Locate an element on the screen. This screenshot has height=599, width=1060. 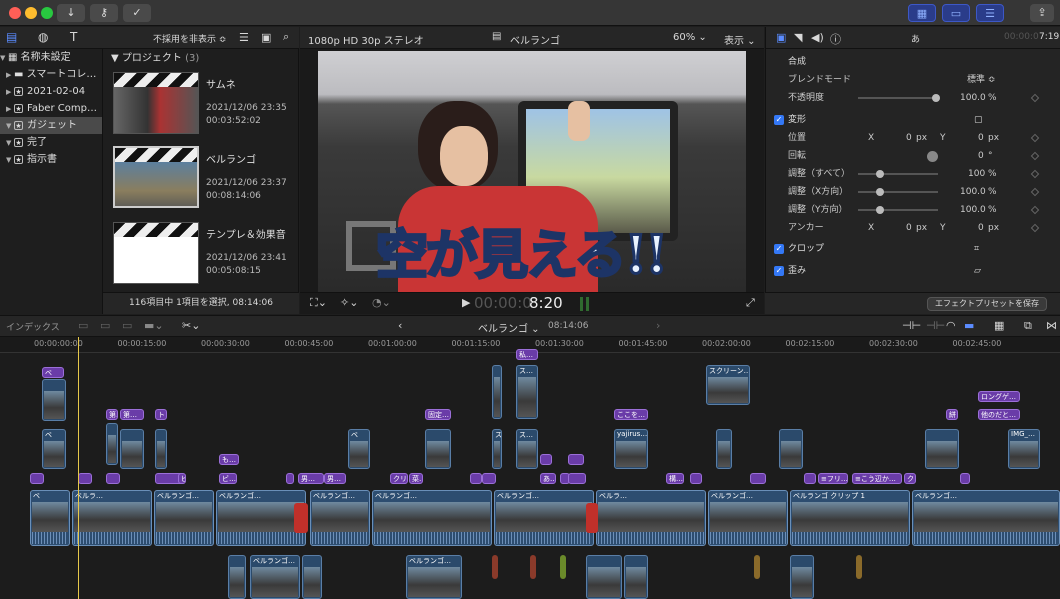
skimming-icon: ⊣⊢ is located at coordinates (935, 325).